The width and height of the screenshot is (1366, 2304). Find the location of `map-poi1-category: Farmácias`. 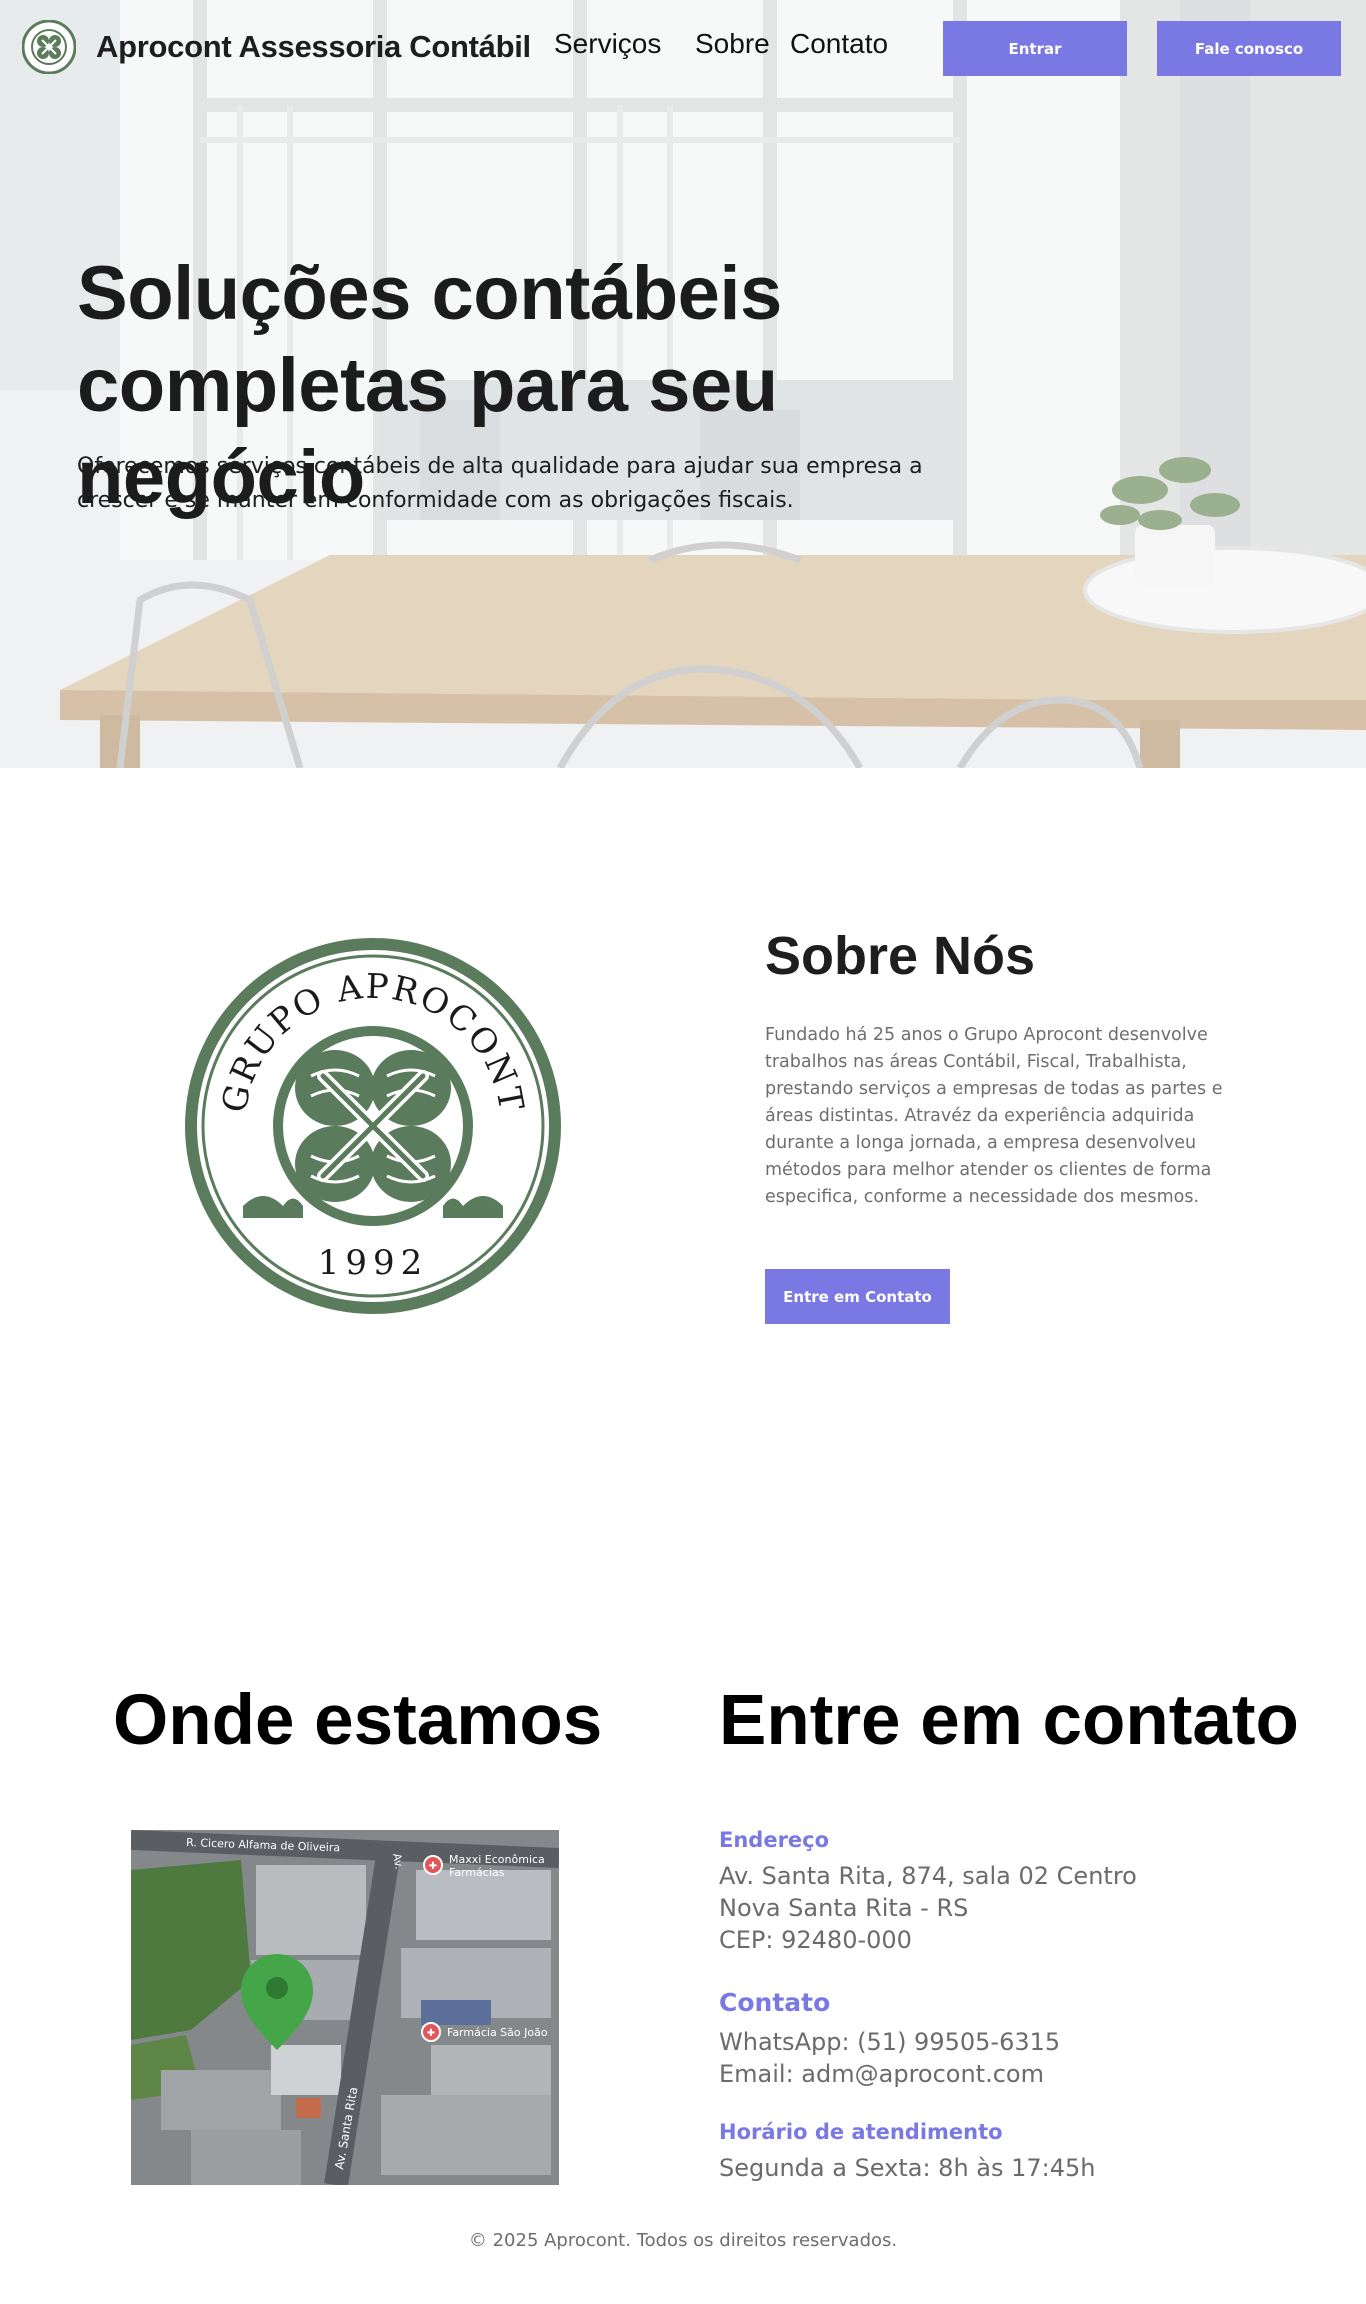

map-poi1-category: Farmácias is located at coordinates (477, 1872).